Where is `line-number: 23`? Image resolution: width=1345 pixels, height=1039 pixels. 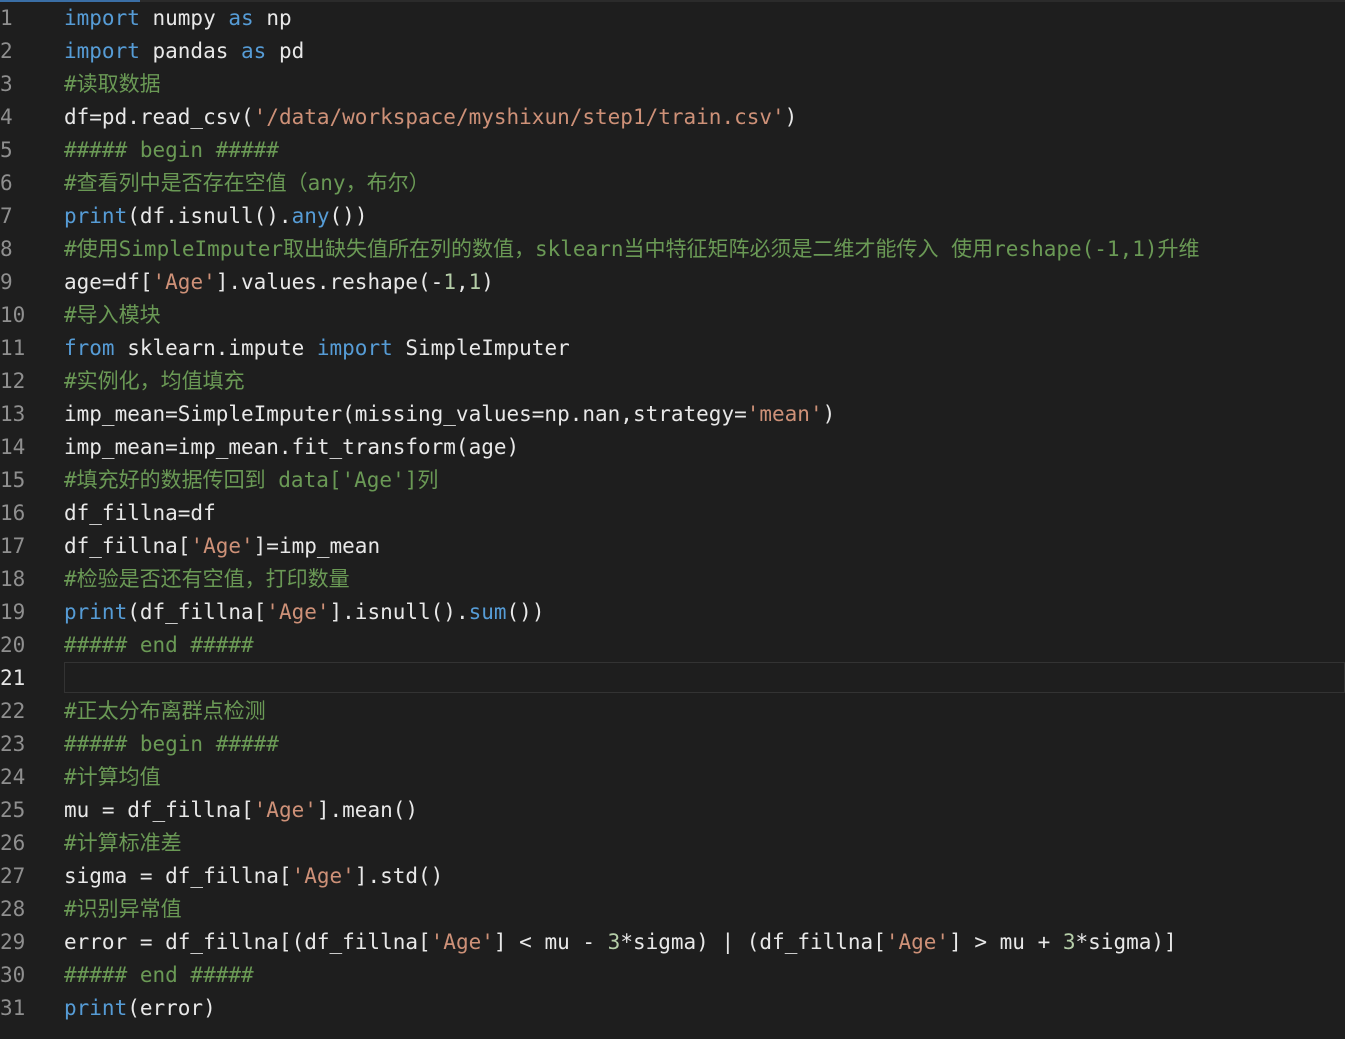 line-number: 23 is located at coordinates (13, 744).